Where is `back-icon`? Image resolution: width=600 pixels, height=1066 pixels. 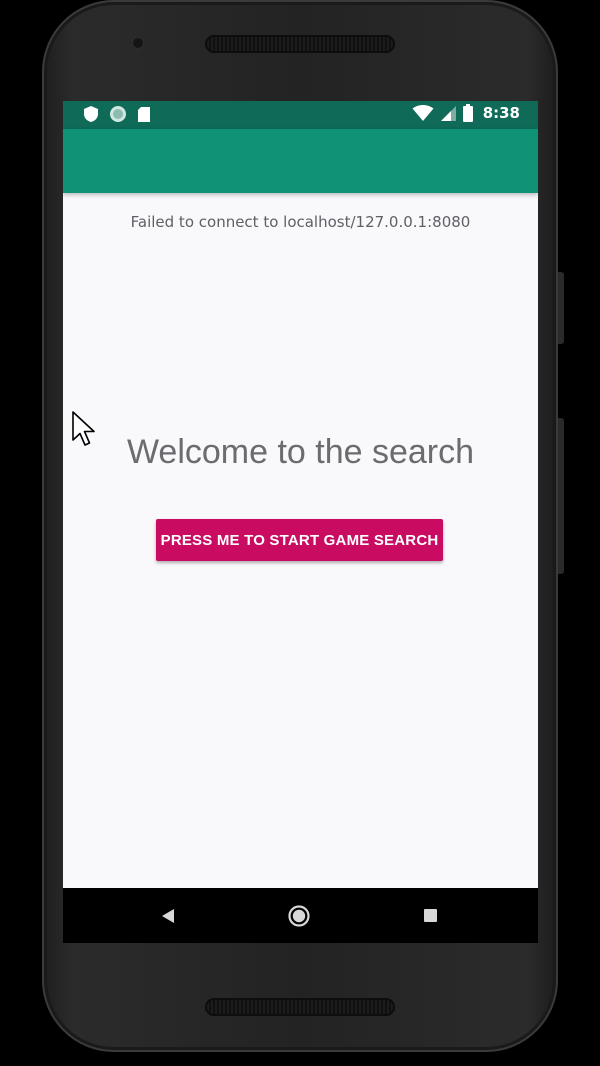 back-icon is located at coordinates (168, 916).